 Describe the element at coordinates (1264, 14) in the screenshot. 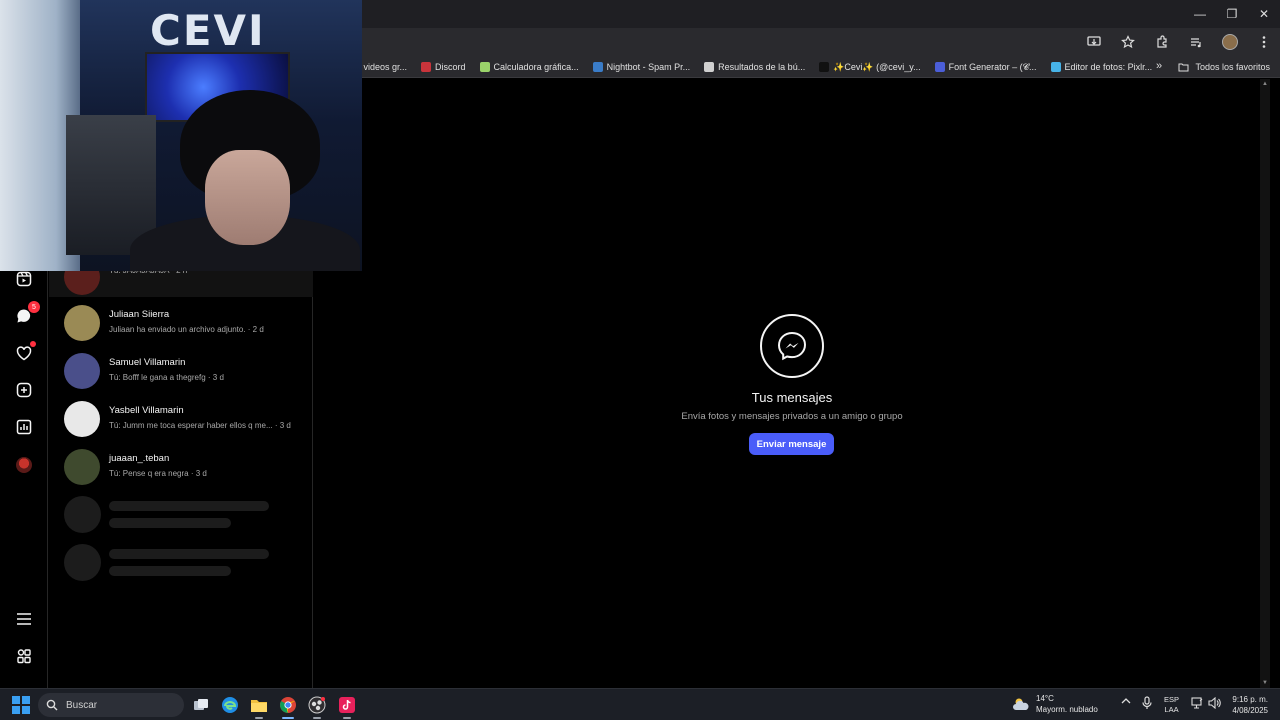

I see `close-button: ✕` at that location.